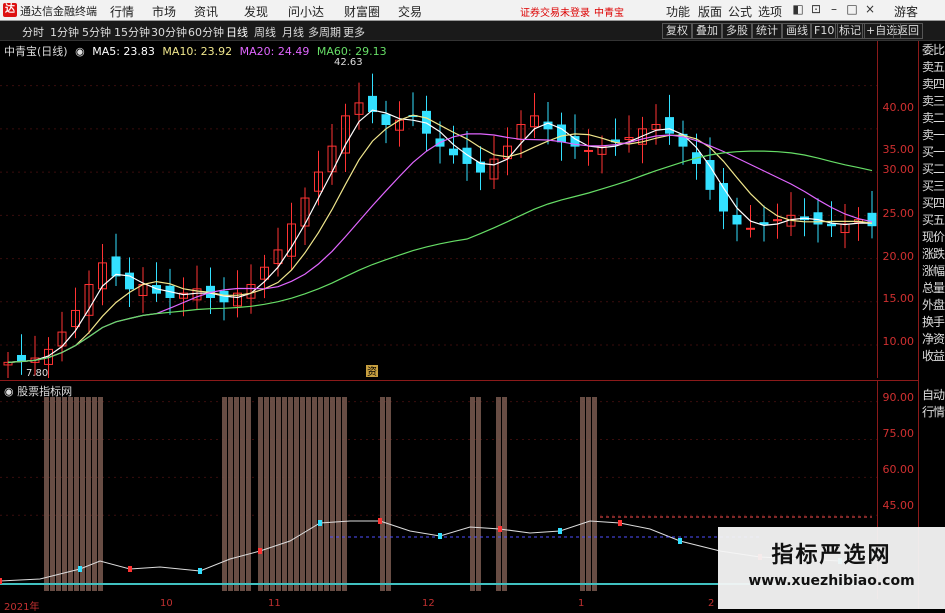 Image resolution: width=945 pixels, height=613 pixels. I want to click on price-tick: 10.00, so click(898, 341).